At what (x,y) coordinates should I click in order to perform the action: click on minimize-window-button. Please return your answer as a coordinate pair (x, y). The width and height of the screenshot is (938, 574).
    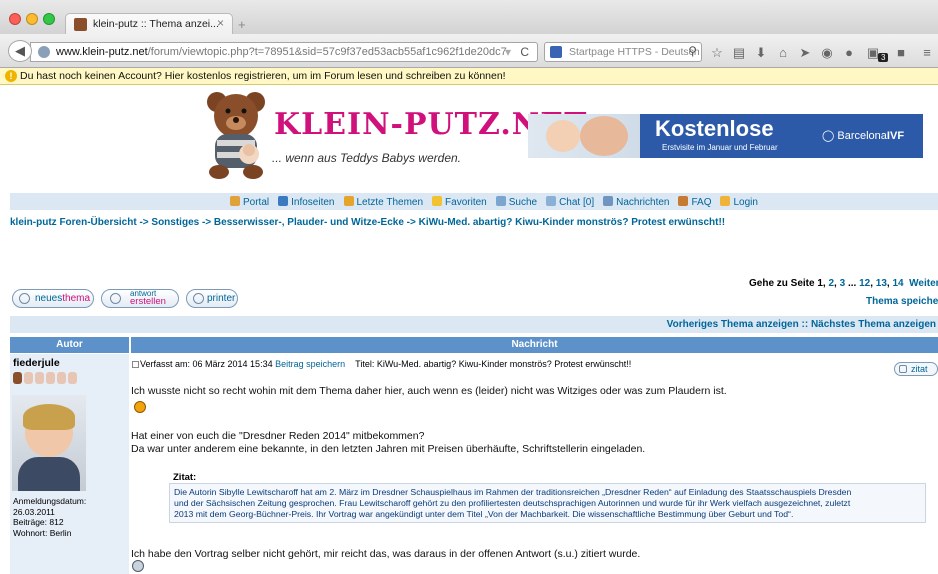
    Looking at the image, I should click on (32, 19).